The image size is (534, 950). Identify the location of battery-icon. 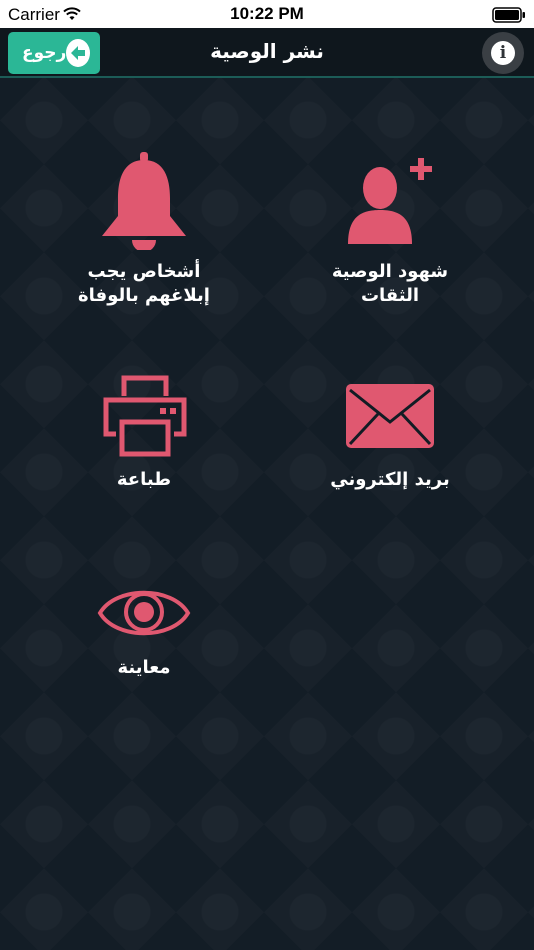
(508, 15).